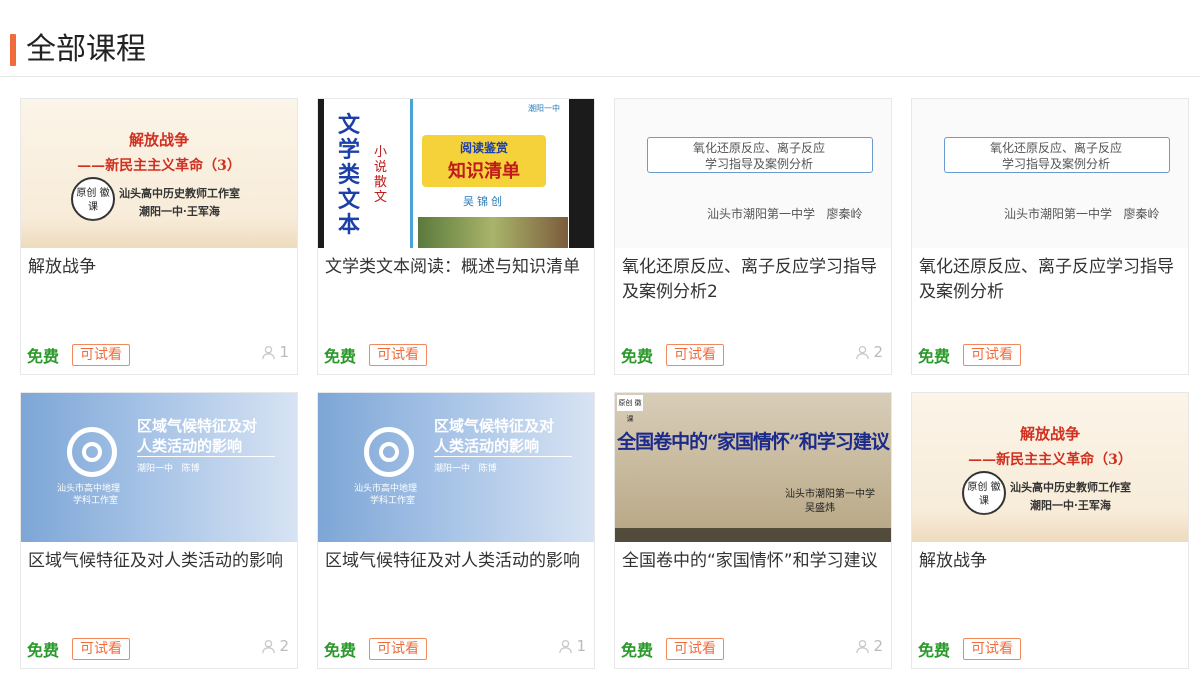 Image resolution: width=1200 pixels, height=687 pixels. Describe the element at coordinates (820, 508) in the screenshot. I see `thumb-line3: 吴盛炜` at that location.